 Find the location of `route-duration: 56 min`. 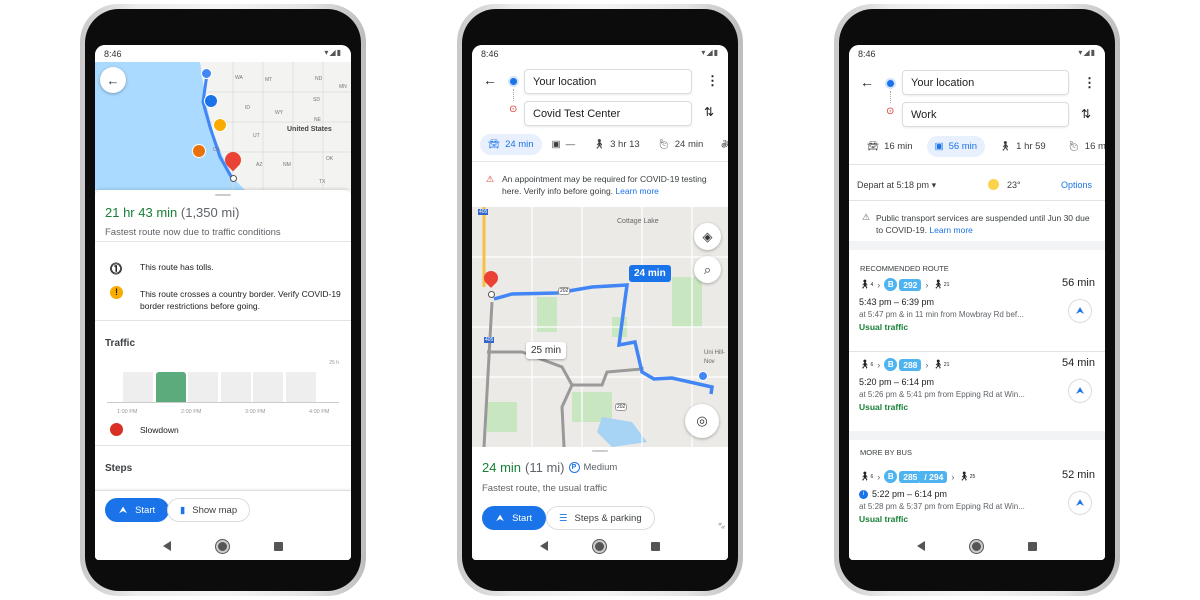

route-duration: 56 min is located at coordinates (1078, 283).